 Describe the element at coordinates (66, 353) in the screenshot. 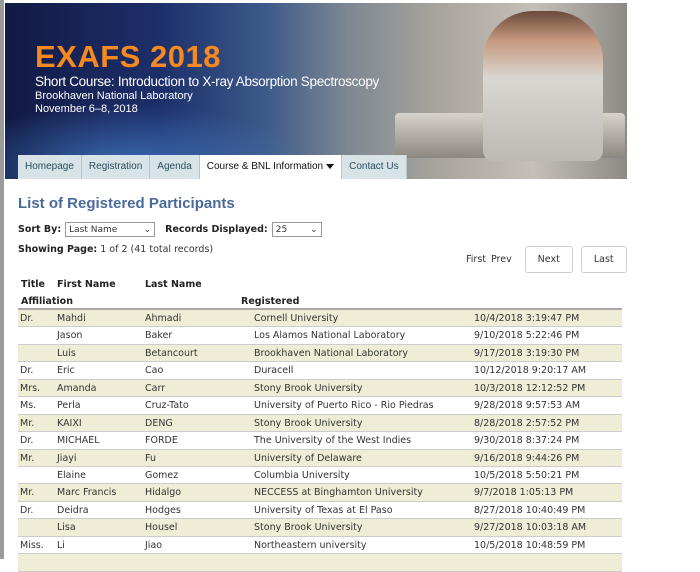

I see `cell-first-name: Luis` at that location.